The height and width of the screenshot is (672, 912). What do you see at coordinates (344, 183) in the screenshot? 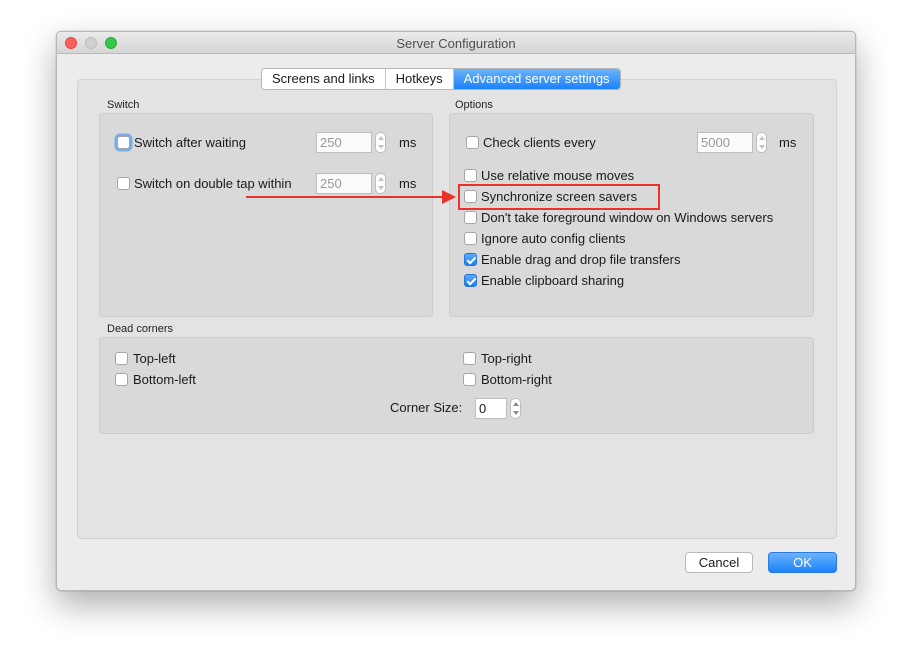
I see `switch-double-tap-input: 250` at bounding box center [344, 183].